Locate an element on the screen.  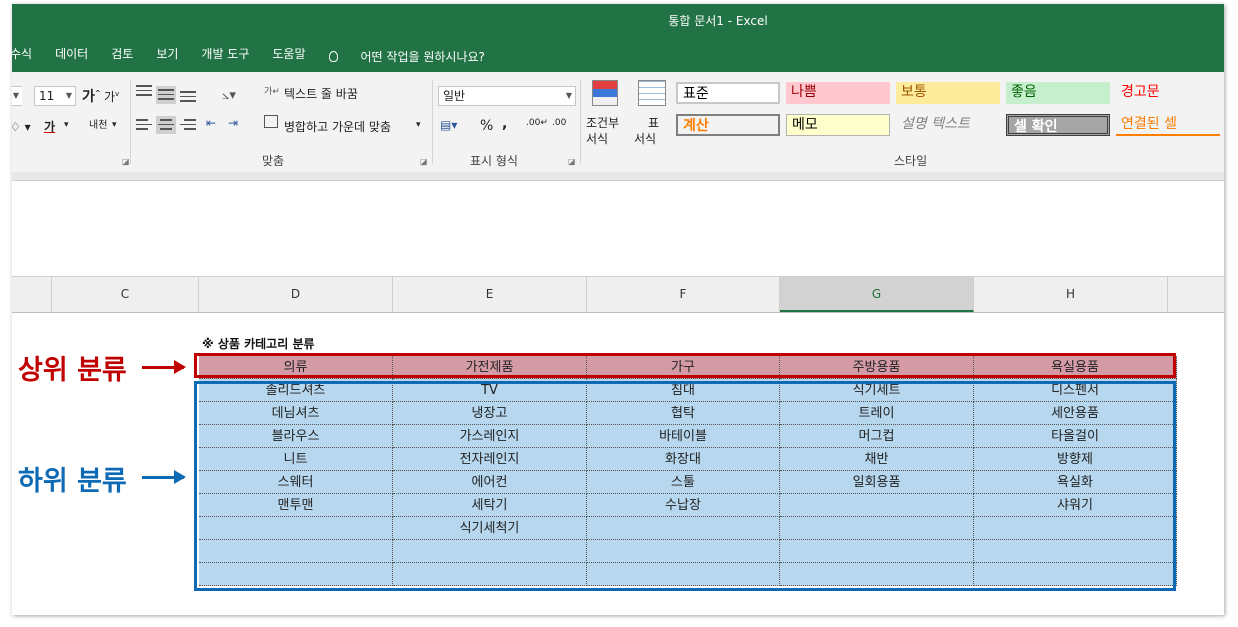
tell-me-text: 어떤 작업을 원하시나요? is located at coordinates (422, 56).